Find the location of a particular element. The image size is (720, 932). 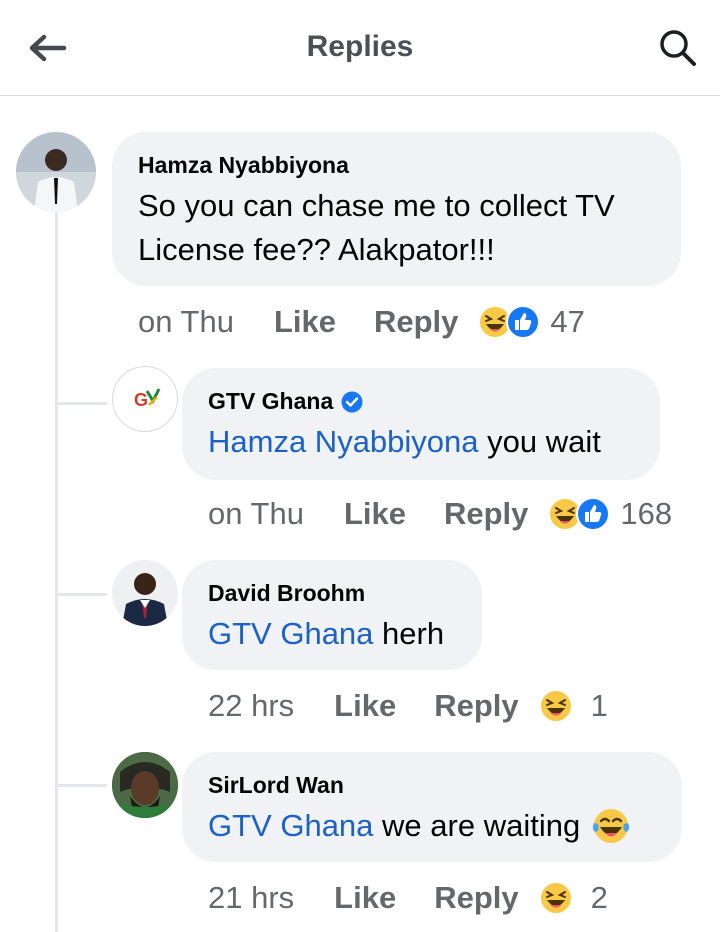

comment-text: herh is located at coordinates (409, 633).